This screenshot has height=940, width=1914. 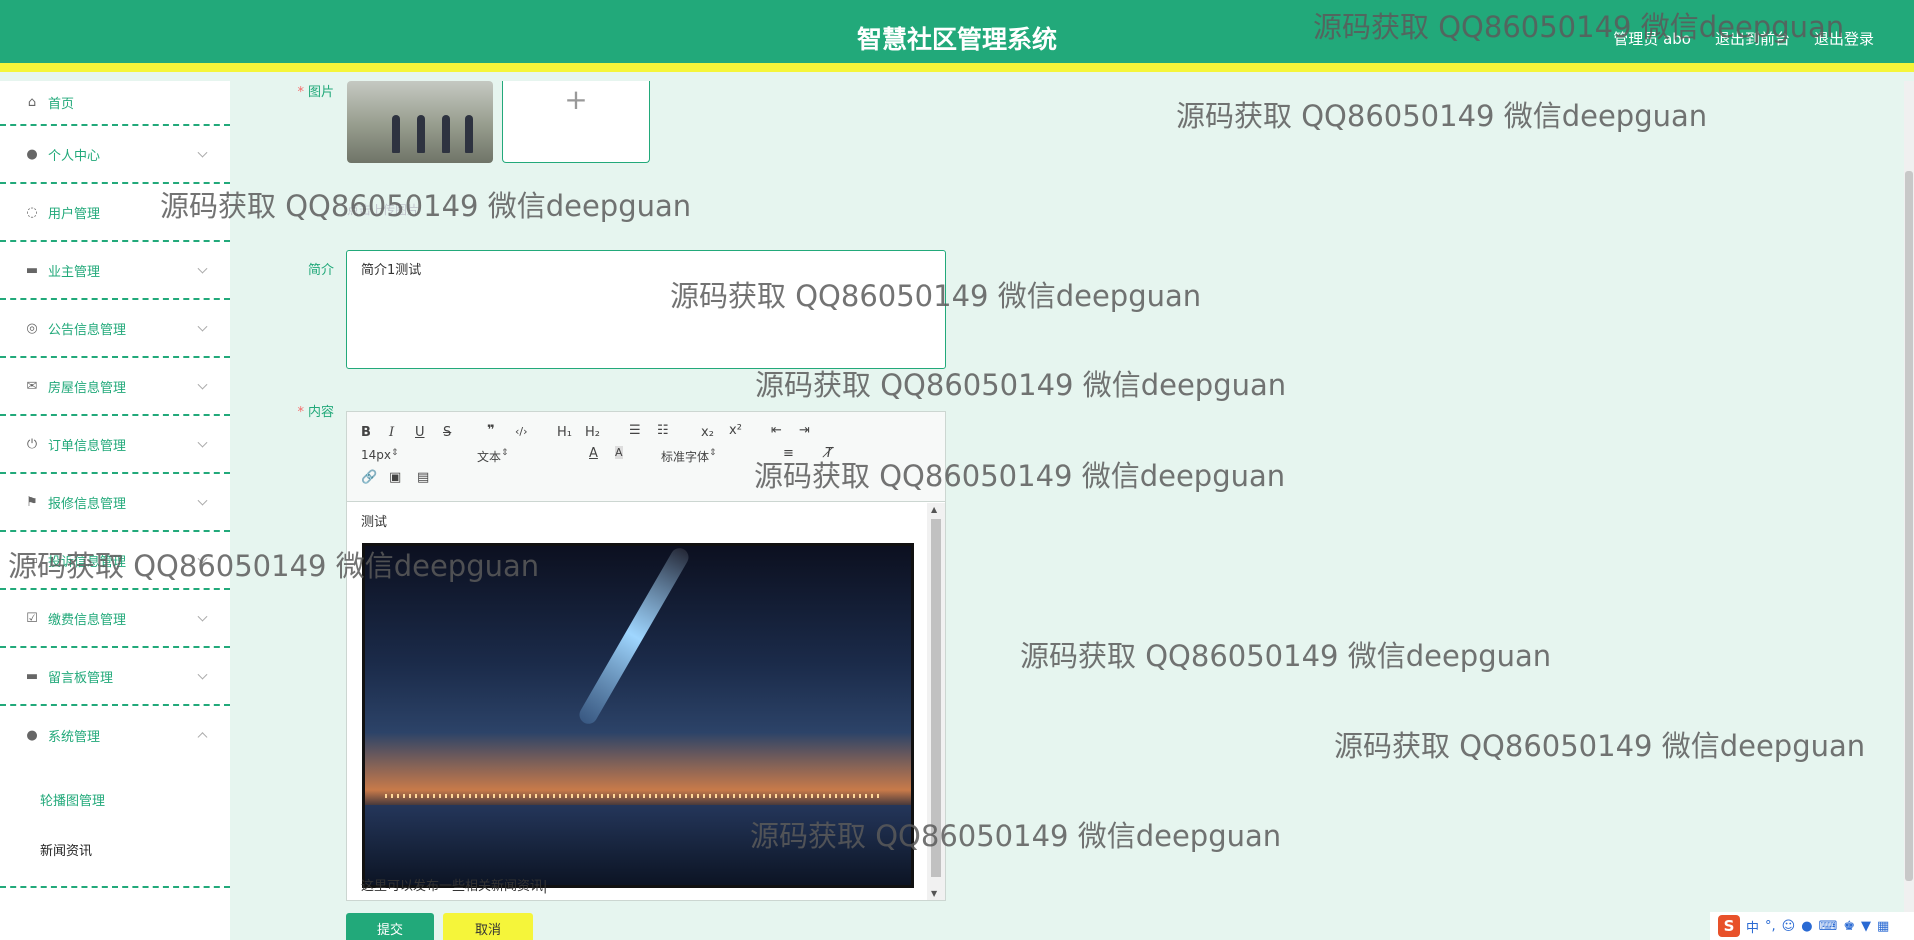 I want to click on font-color-icon: A, so click(x=593, y=453).